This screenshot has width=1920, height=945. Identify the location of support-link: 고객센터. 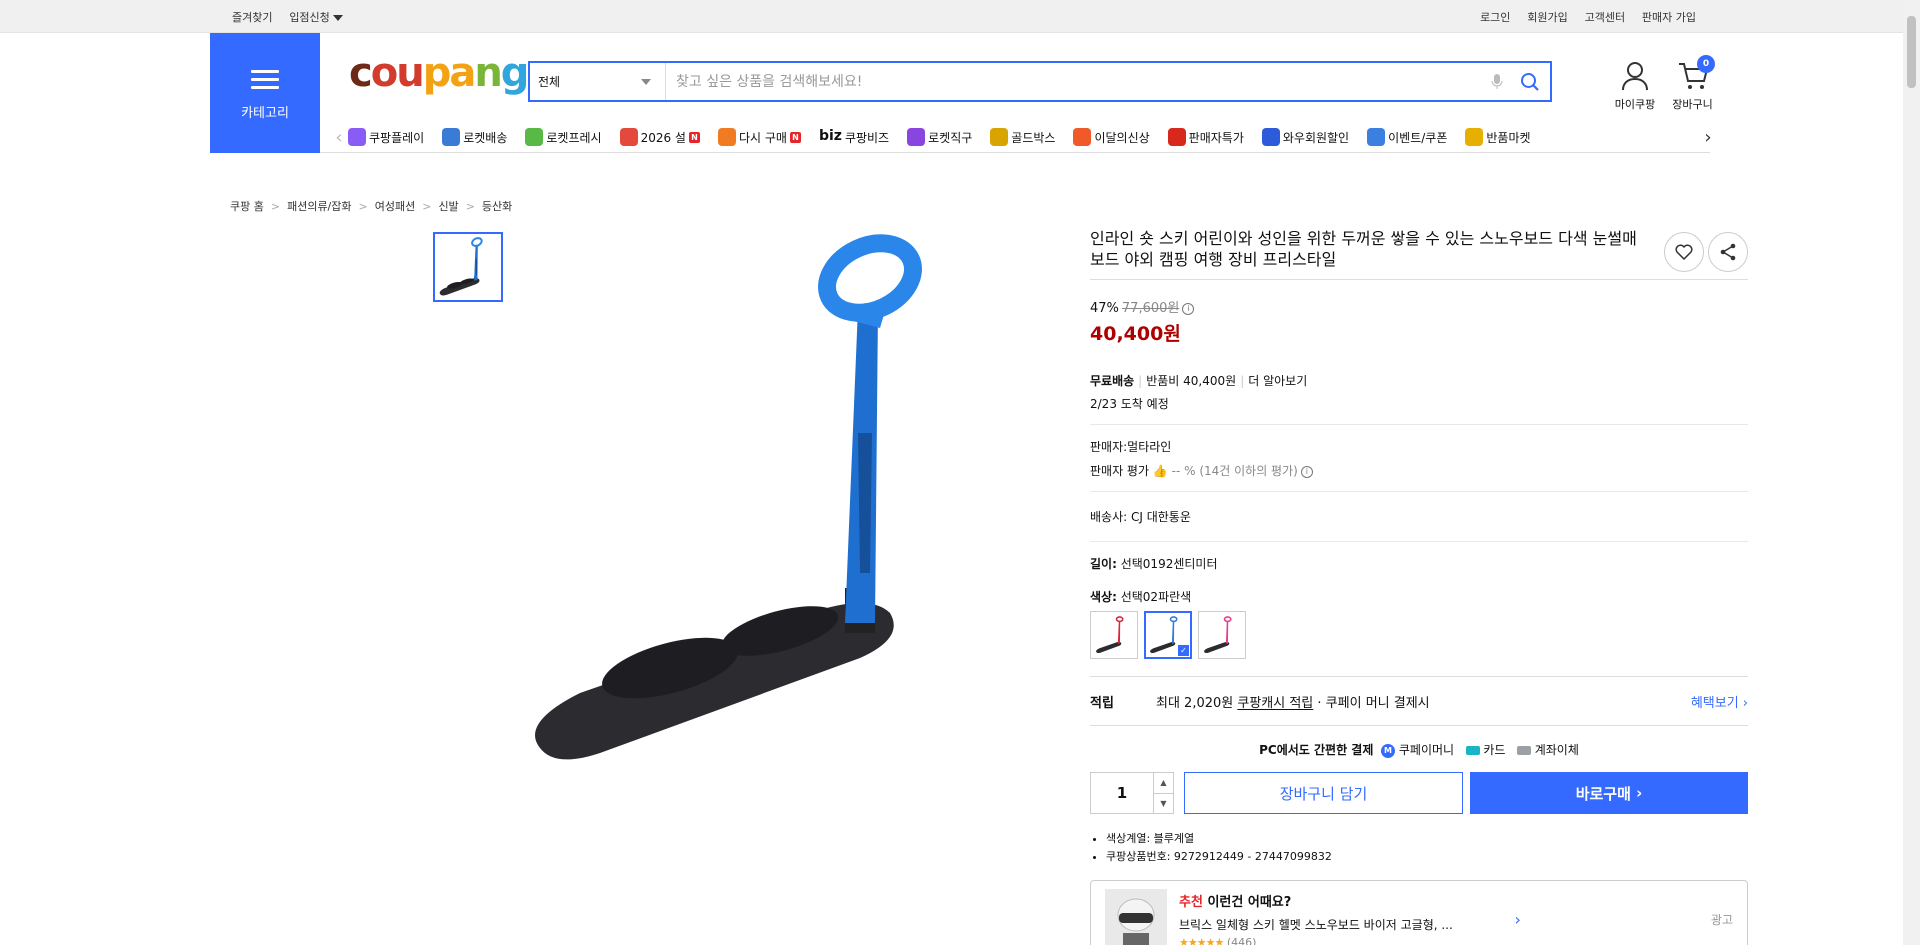
(1605, 17).